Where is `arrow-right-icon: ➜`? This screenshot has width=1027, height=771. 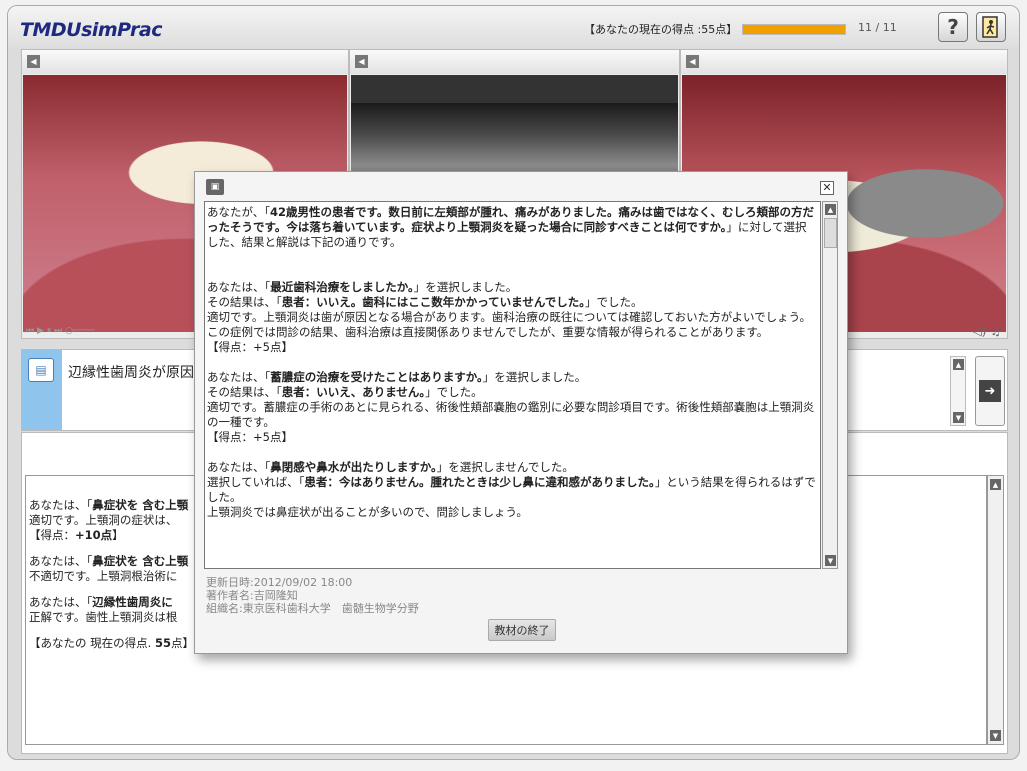
arrow-right-icon: ➜ is located at coordinates (990, 391).